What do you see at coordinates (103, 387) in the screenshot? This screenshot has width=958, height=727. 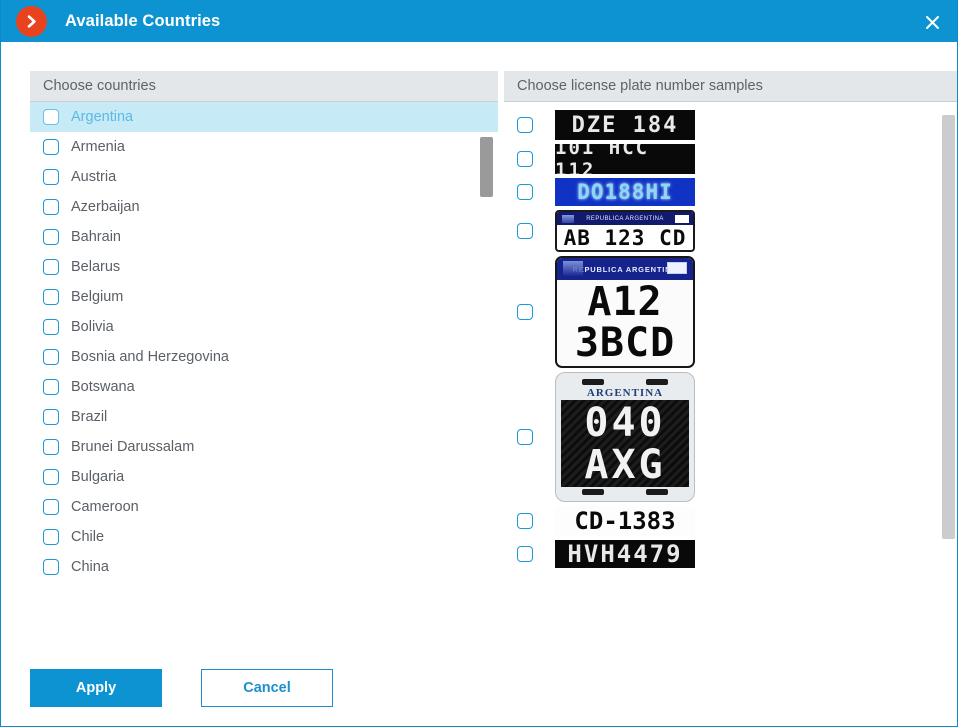 I see `country-label: Botswana` at bounding box center [103, 387].